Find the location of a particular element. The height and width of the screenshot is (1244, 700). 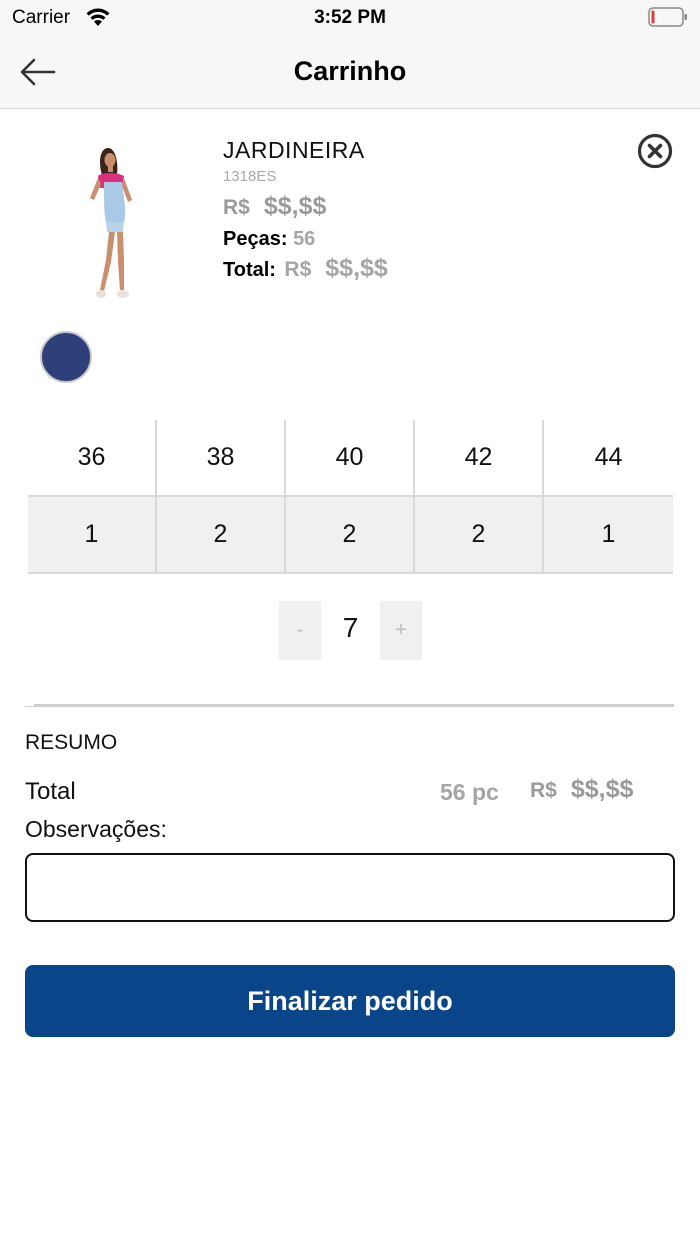

unit-price: R$ $$,$$ is located at coordinates (274, 206).